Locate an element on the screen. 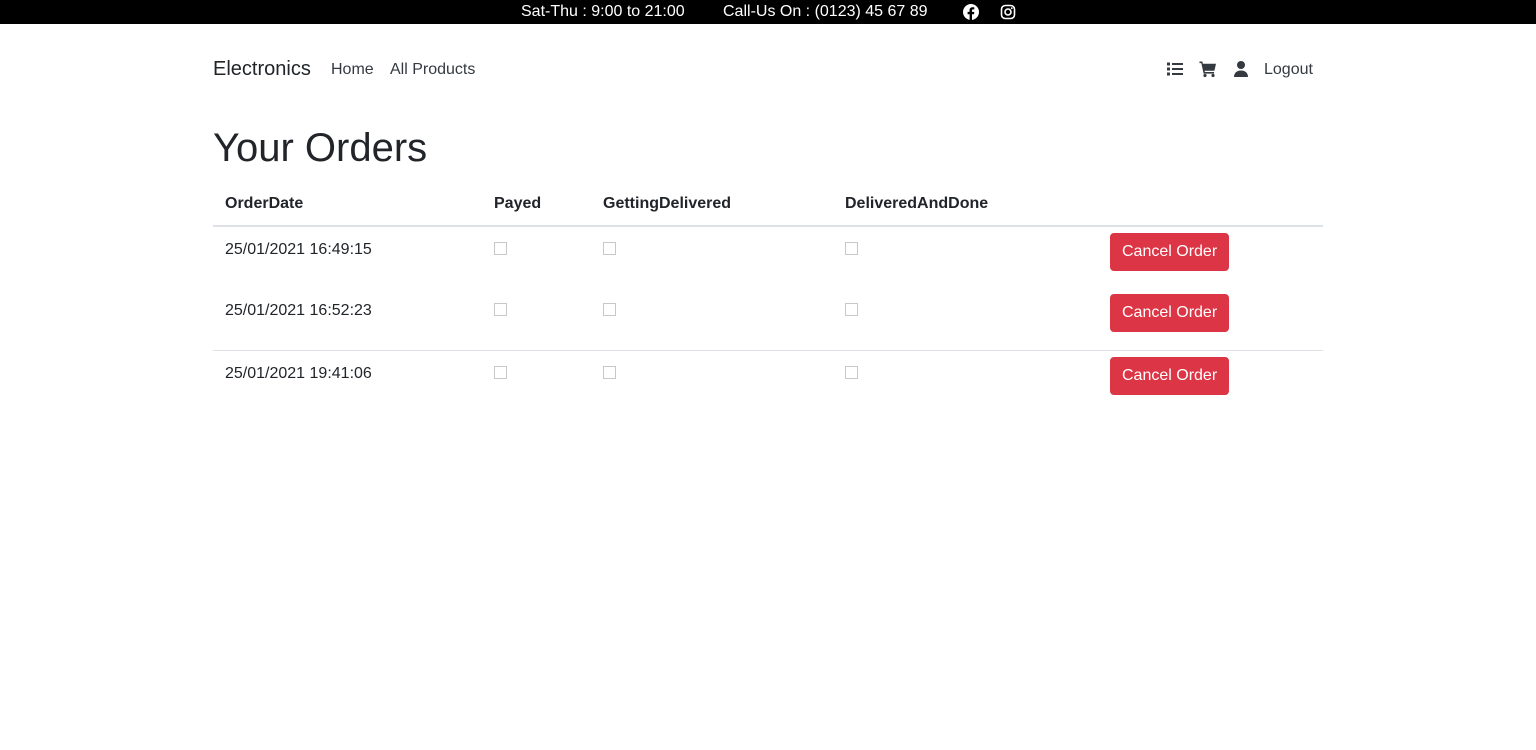 Image resolution: width=1536 pixels, height=750 pixels. header-order-date: OrderDate is located at coordinates (347, 204).